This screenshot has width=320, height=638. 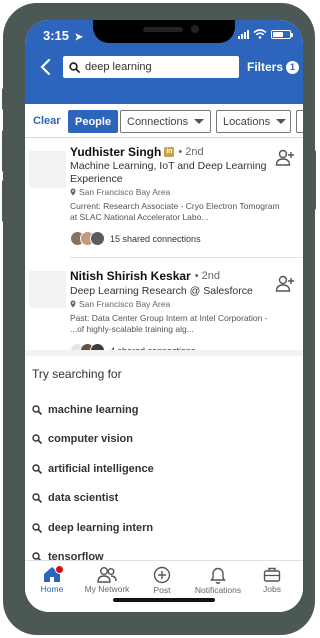 What do you see at coordinates (162, 575) in the screenshot?
I see `add-circle-icon` at bounding box center [162, 575].